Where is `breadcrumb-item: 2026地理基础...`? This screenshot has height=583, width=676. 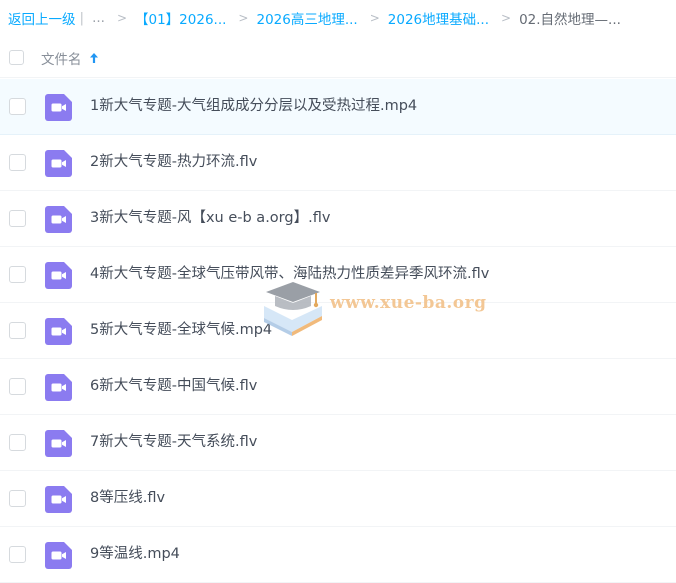
breadcrumb-item: 2026地理基础... is located at coordinates (438, 18).